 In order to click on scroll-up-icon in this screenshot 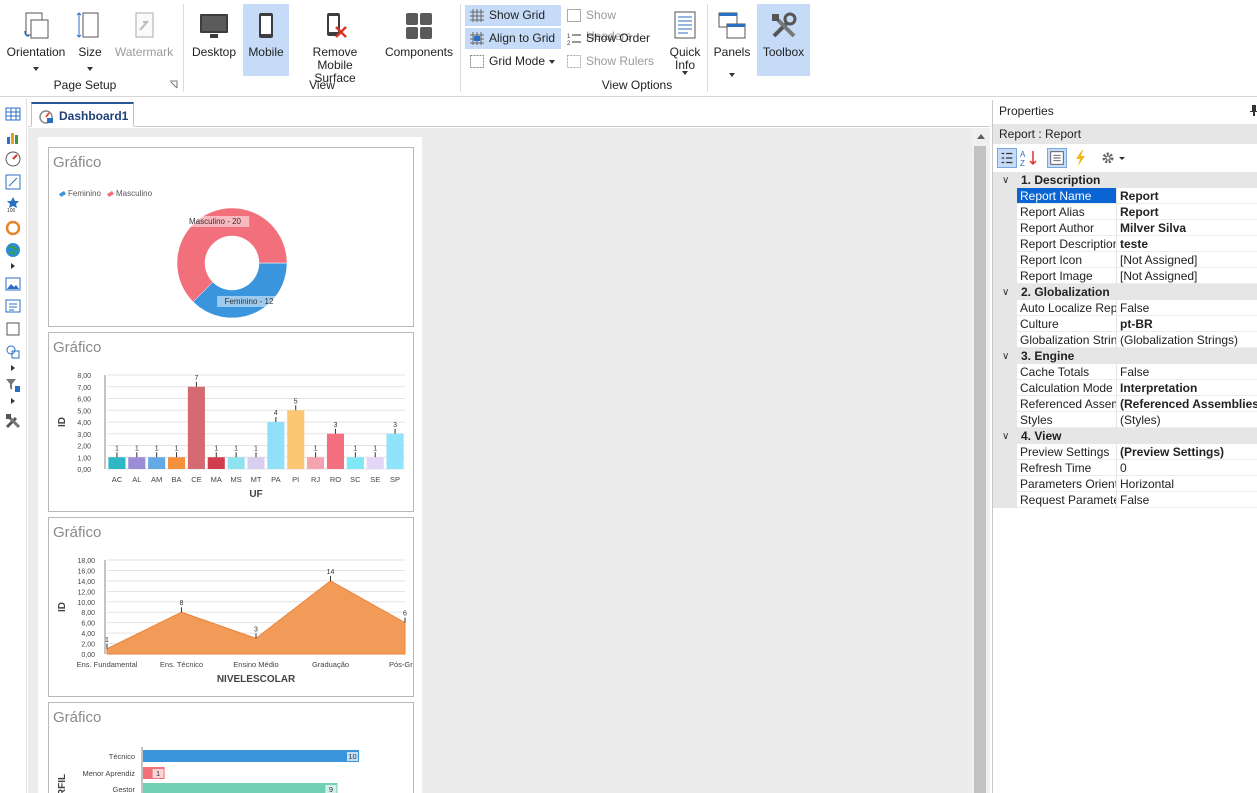, I will do `click(981, 136)`.